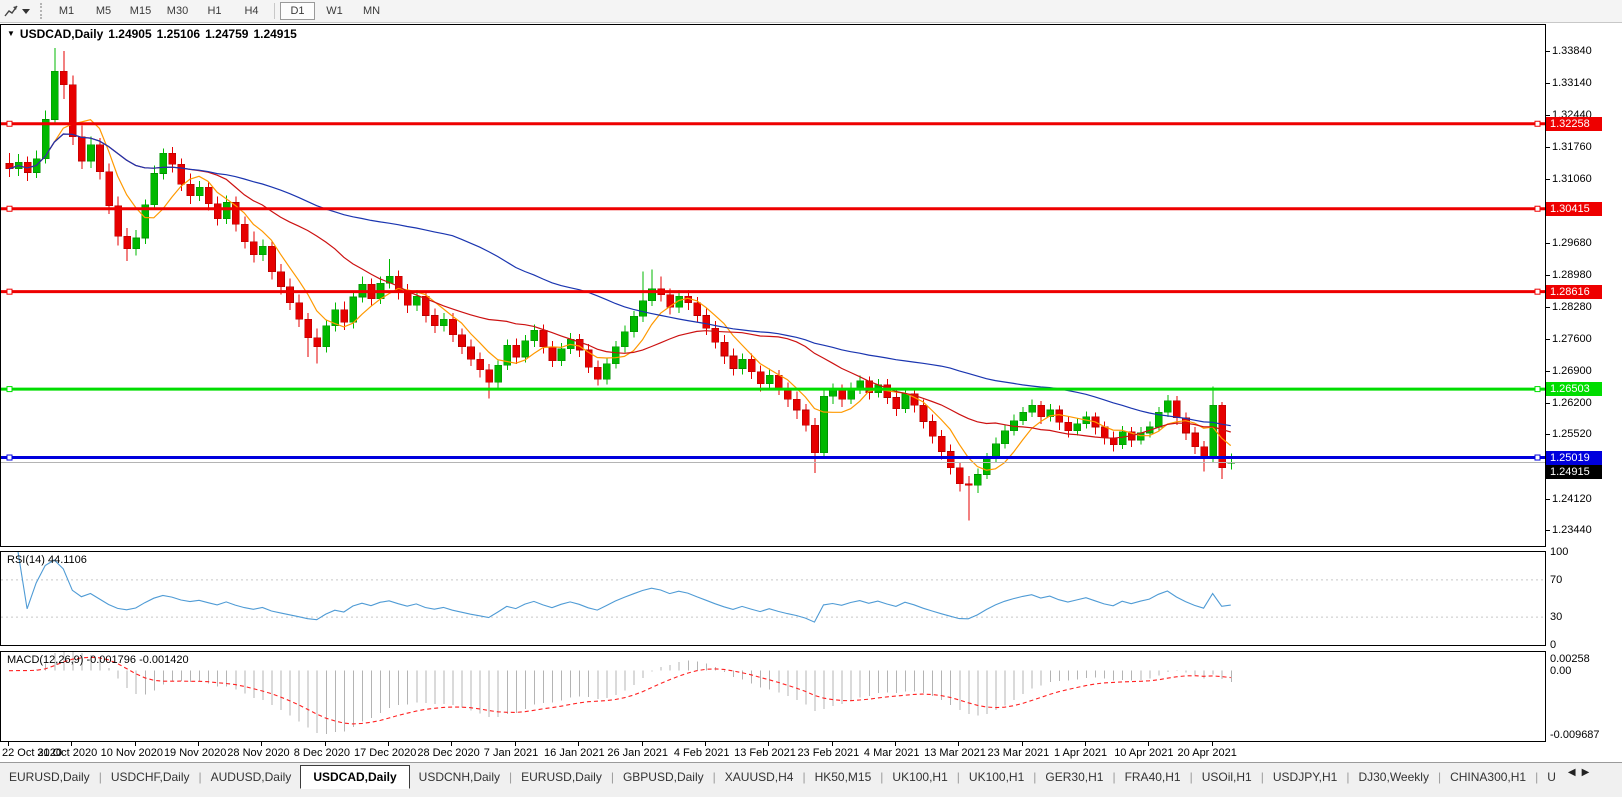 Image resolution: width=1622 pixels, height=797 pixels. What do you see at coordinates (1570, 659) in the screenshot?
I see `macd-axis-label: 0.00258` at bounding box center [1570, 659].